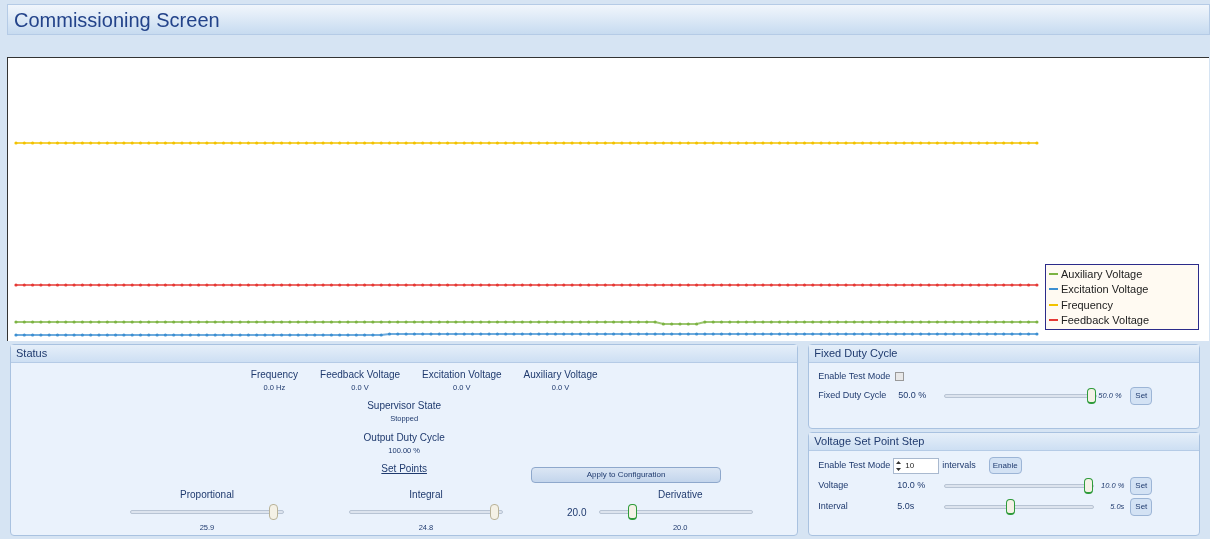 Image resolution: width=1210 pixels, height=539 pixels. I want to click on legend-label: Feedback Voltage, so click(1105, 320).